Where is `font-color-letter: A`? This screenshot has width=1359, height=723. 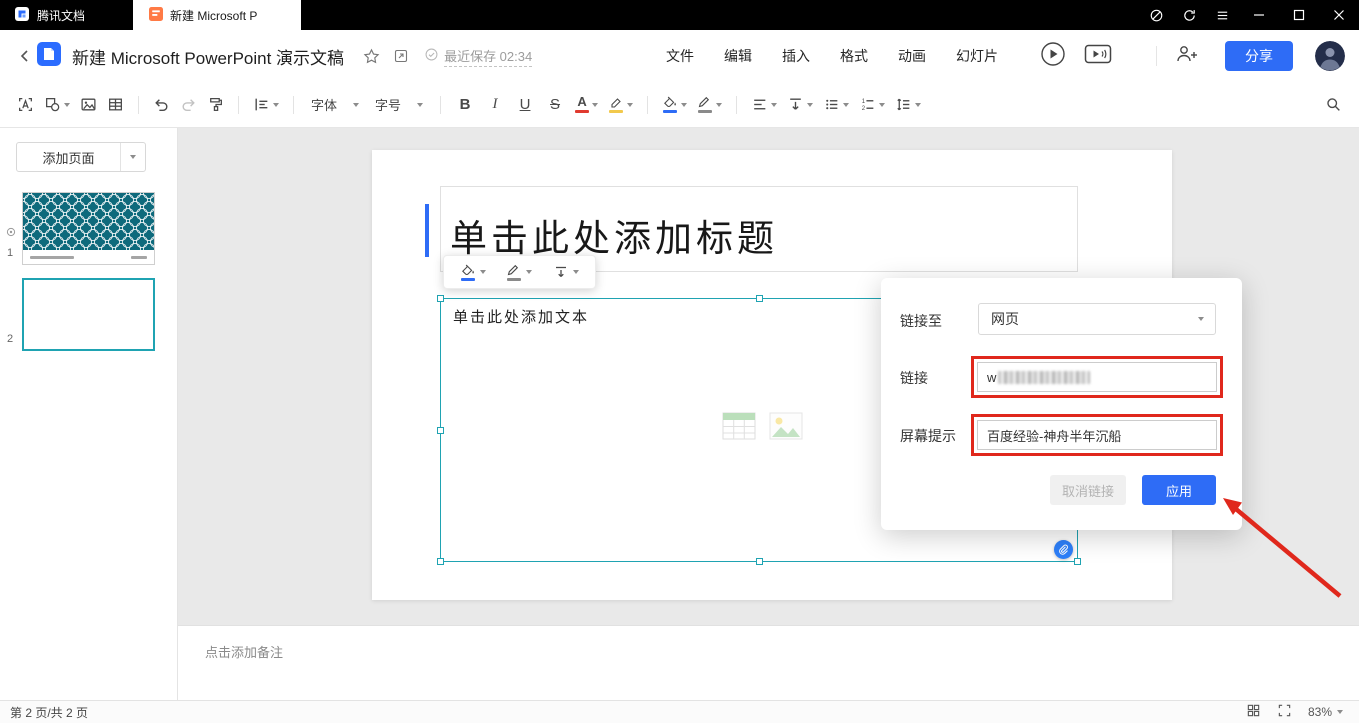 font-color-letter: A is located at coordinates (582, 101).